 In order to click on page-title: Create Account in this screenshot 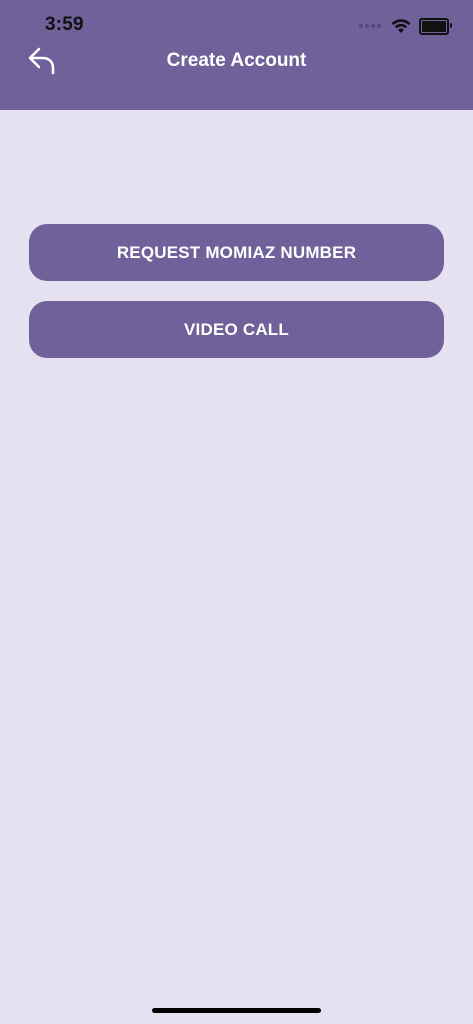, I will do `click(236, 60)`.